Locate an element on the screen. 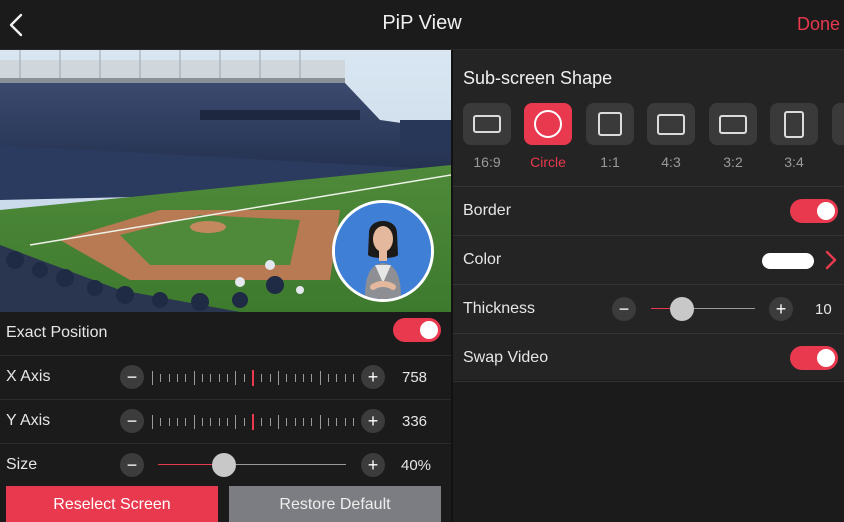  size-plus-button: + is located at coordinates (373, 465).